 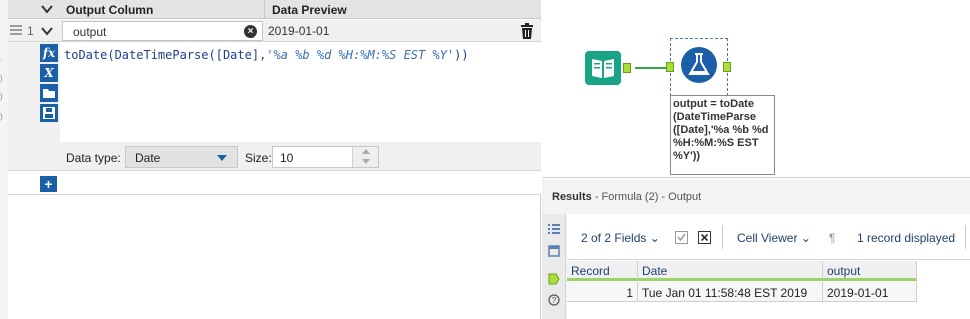 What do you see at coordinates (360, 55) in the screenshot?
I see `expression-format-string: '%a %b %d %H:%M:%S EST %Y'` at bounding box center [360, 55].